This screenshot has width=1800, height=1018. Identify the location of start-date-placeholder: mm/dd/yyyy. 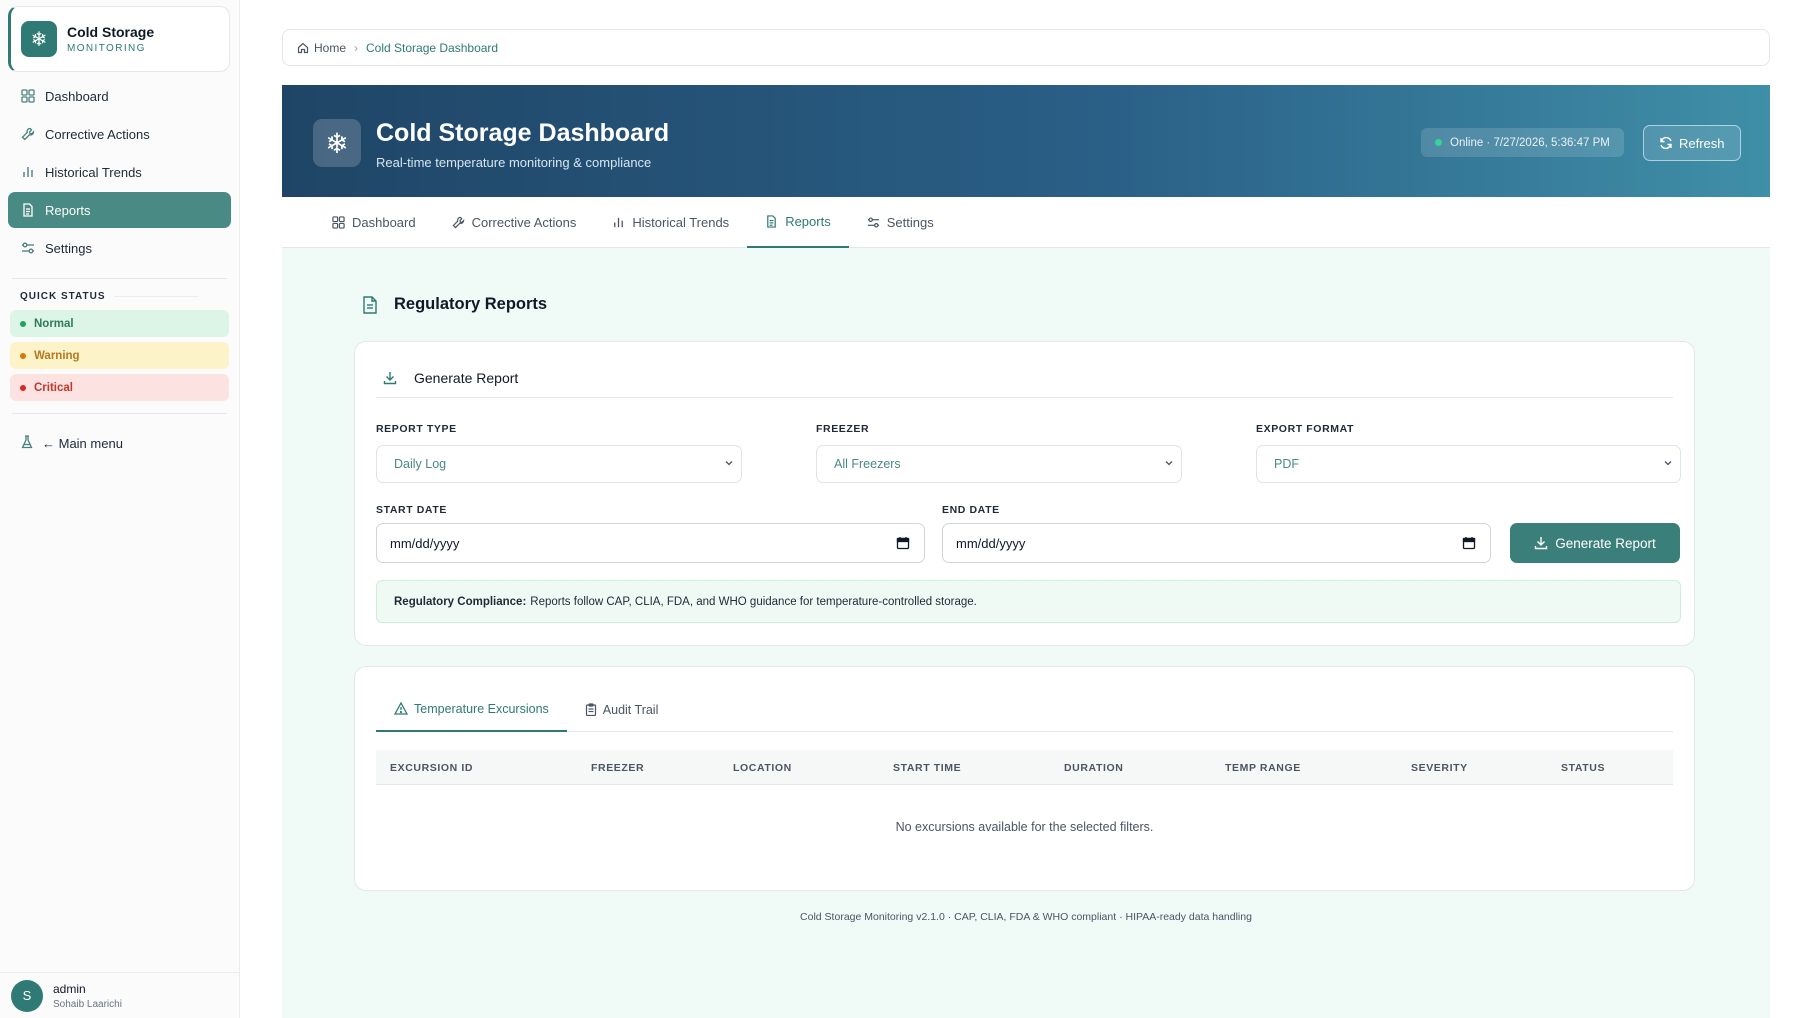
(425, 543).